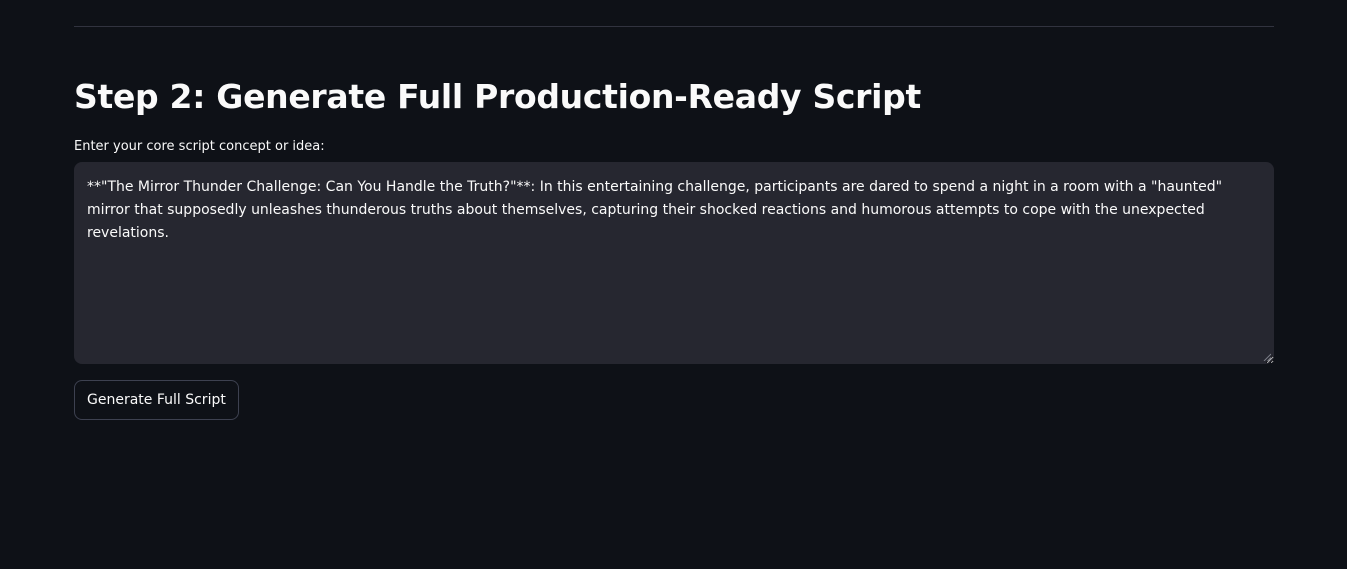 The image size is (1347, 569). Describe the element at coordinates (674, 26) in the screenshot. I see `top-divider` at that location.